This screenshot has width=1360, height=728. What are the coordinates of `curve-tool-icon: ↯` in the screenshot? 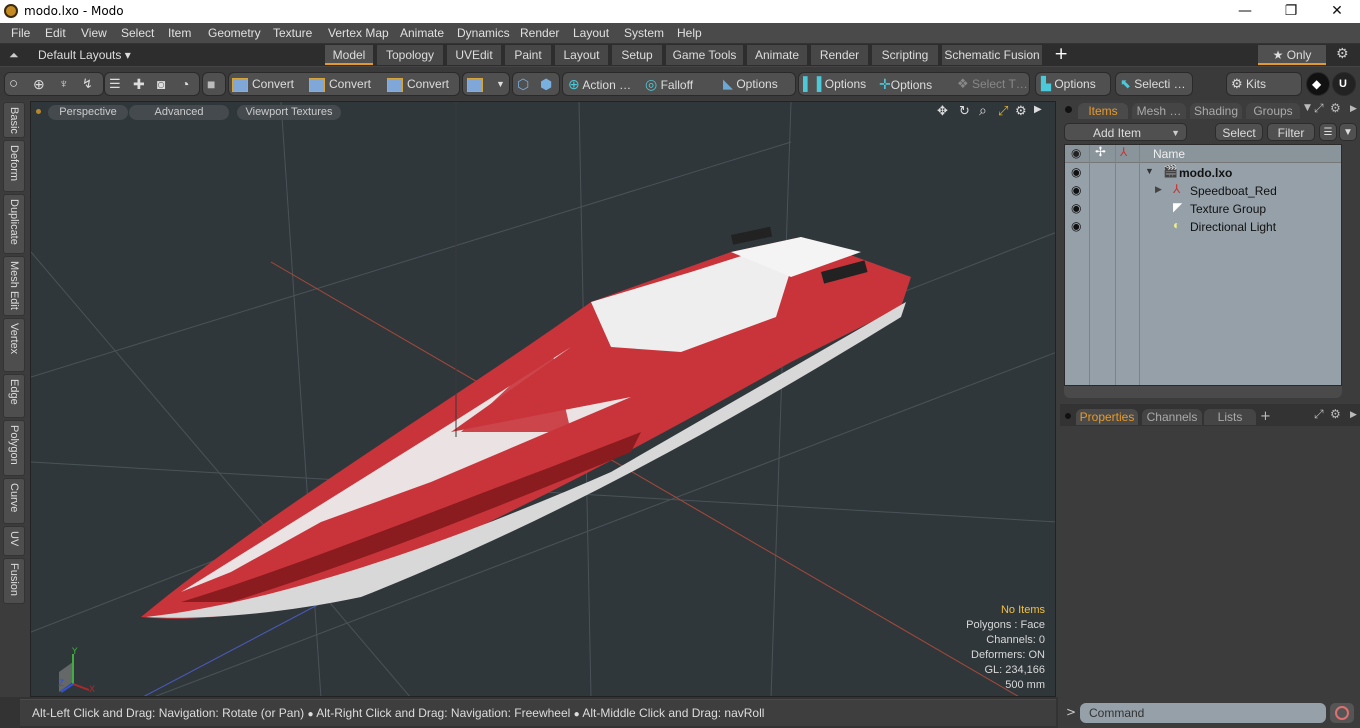 It's located at (87, 84).